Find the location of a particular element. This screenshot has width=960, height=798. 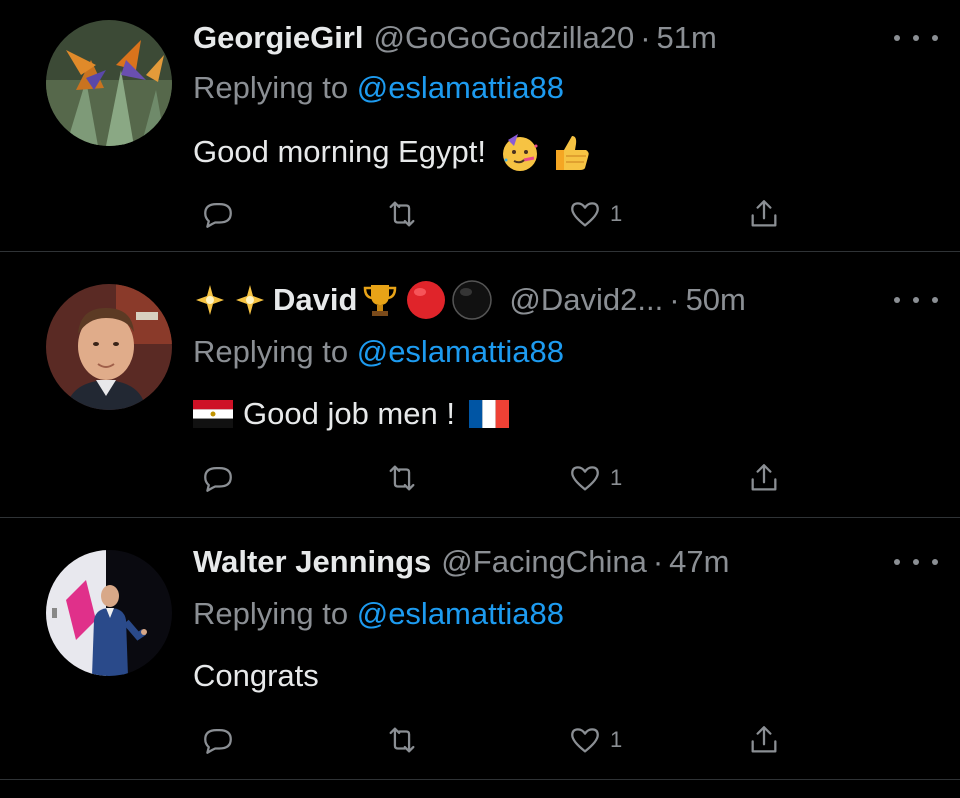

tweet-header: GeorgieGirl @GoGoGodzilla20 · 51m is located at coordinates (556, 38).